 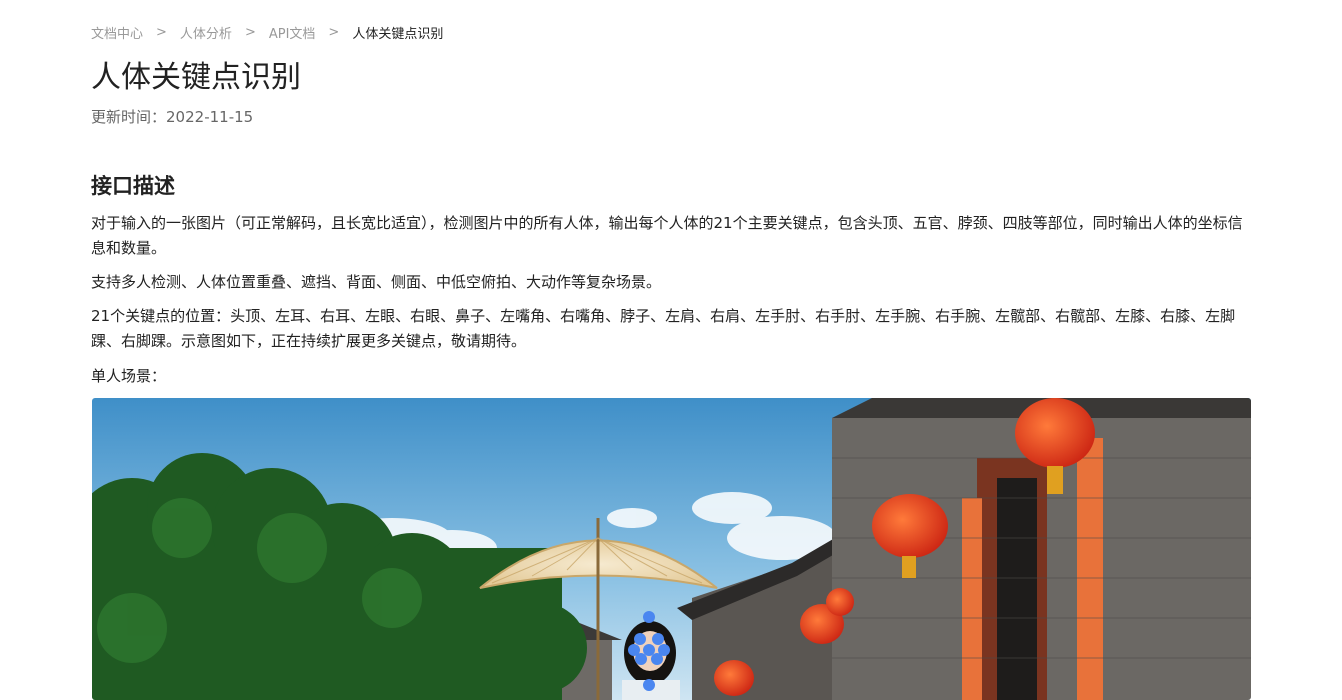 What do you see at coordinates (133, 186) in the screenshot?
I see `section-title: 接口描述` at bounding box center [133, 186].